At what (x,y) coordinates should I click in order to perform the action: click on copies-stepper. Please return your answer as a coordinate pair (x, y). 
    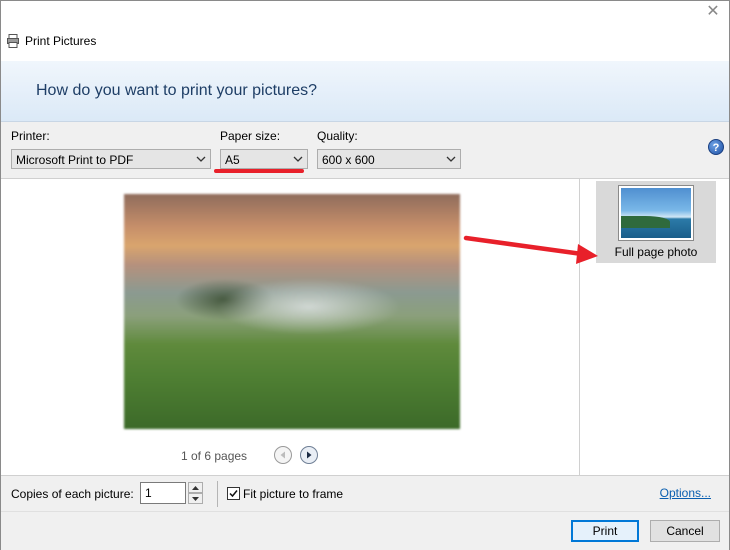
    Looking at the image, I should click on (195, 493).